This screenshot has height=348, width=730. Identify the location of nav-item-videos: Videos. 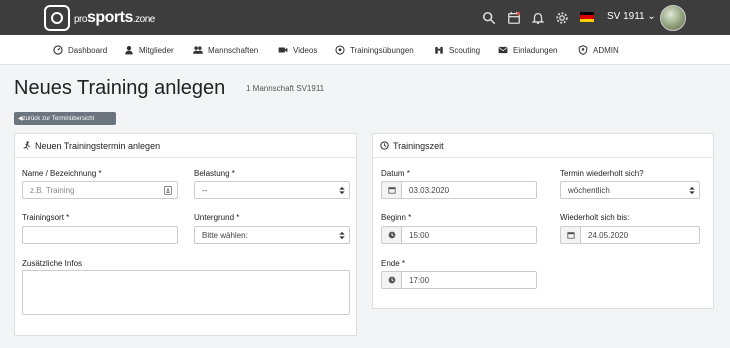
(297, 50).